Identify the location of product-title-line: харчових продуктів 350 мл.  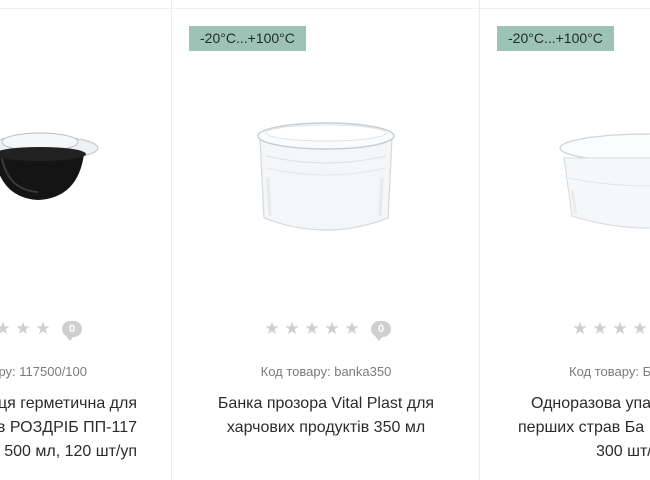
(326, 427).